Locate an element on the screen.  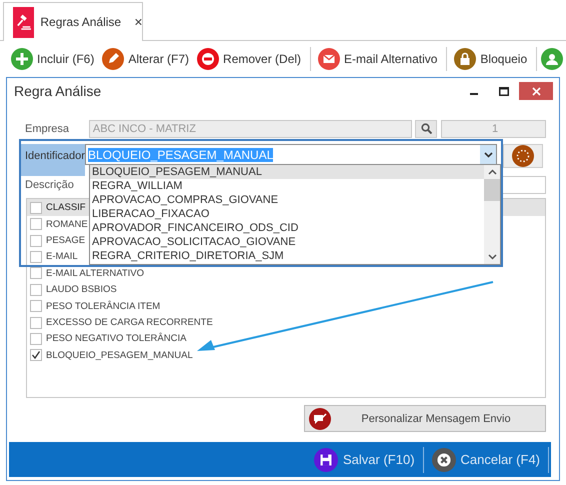
toolbar-button: Incluir (F6) is located at coordinates (53, 59).